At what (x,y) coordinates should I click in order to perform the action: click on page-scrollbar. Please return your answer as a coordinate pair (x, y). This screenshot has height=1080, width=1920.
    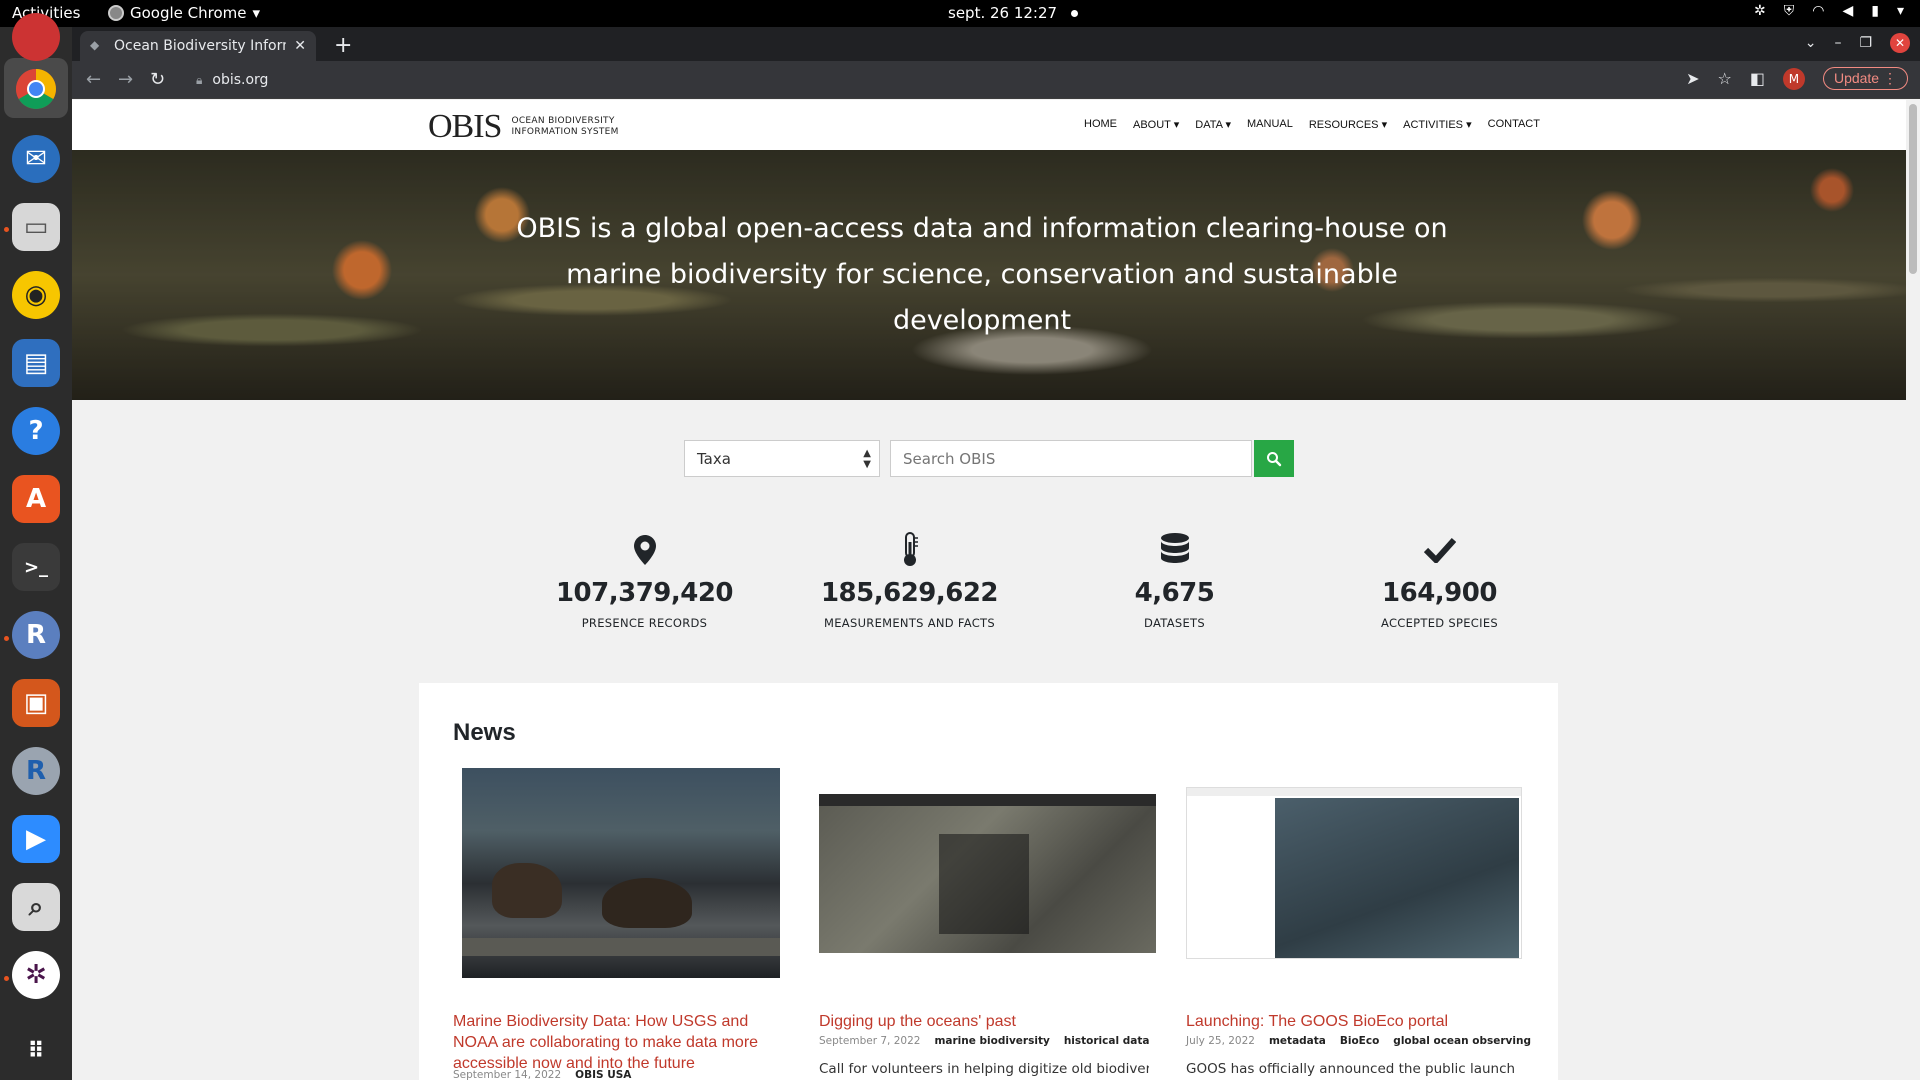
    Looking at the image, I should click on (1913, 590).